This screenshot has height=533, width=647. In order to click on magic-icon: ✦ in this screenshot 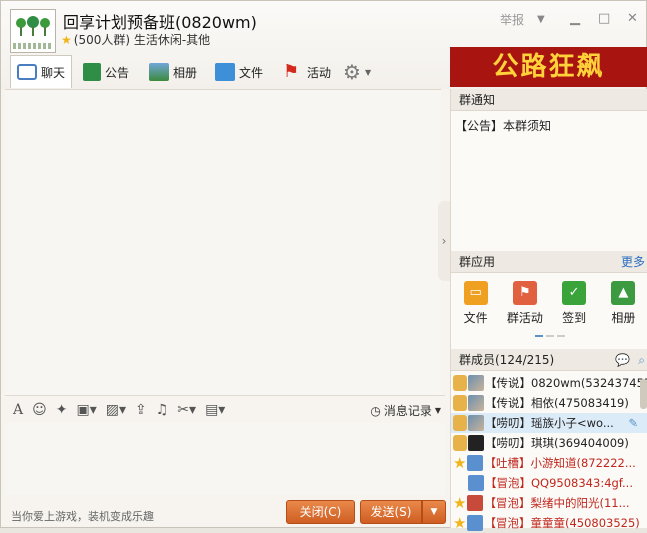, I will do `click(62, 410)`.